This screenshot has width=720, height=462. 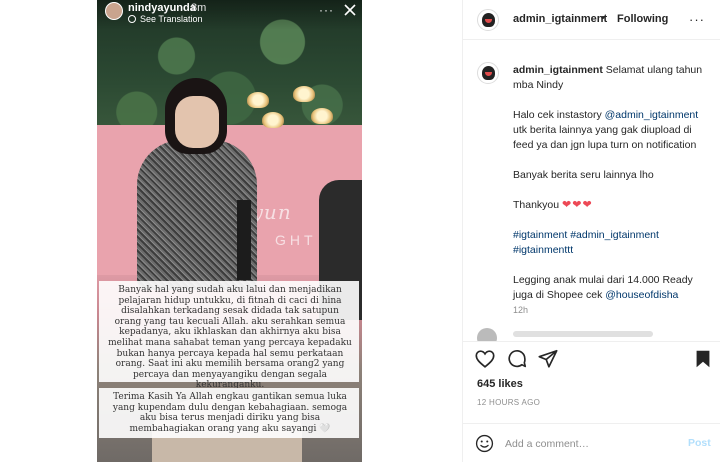 I want to click on account-avatar, so click(x=488, y=20).